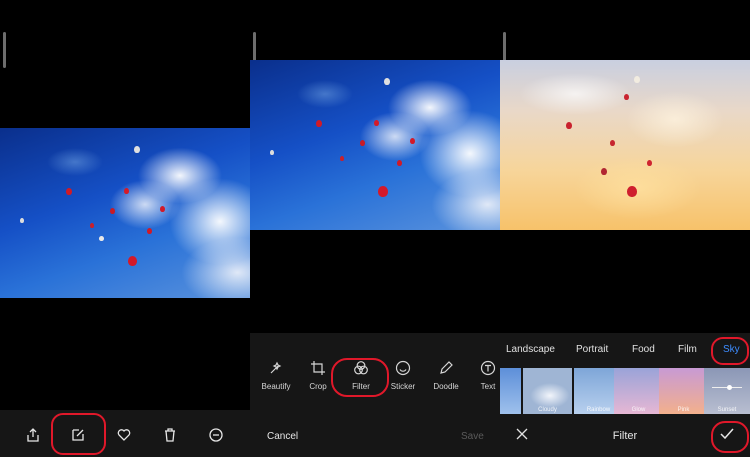 This screenshot has width=750, height=457. I want to click on bottom-toolbar, so click(125, 433).